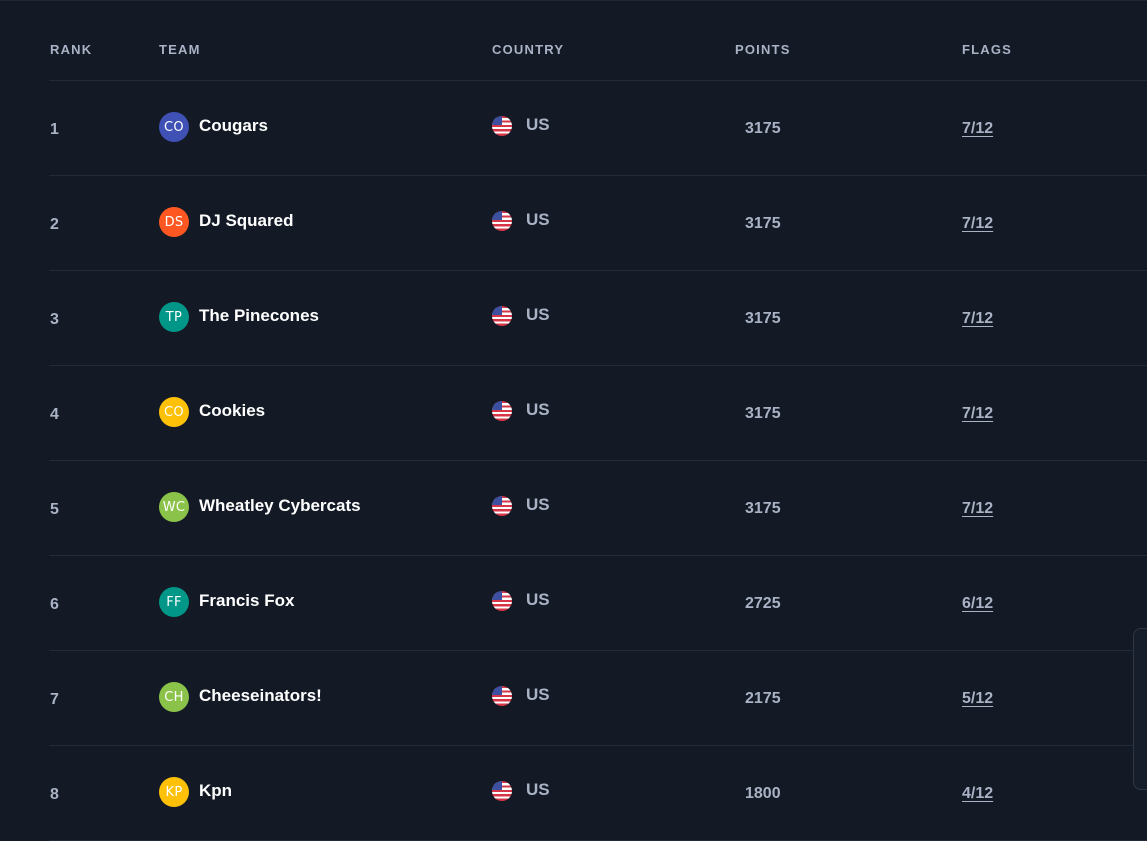 This screenshot has height=841, width=1147. I want to click on team-name: Cougars, so click(233, 125).